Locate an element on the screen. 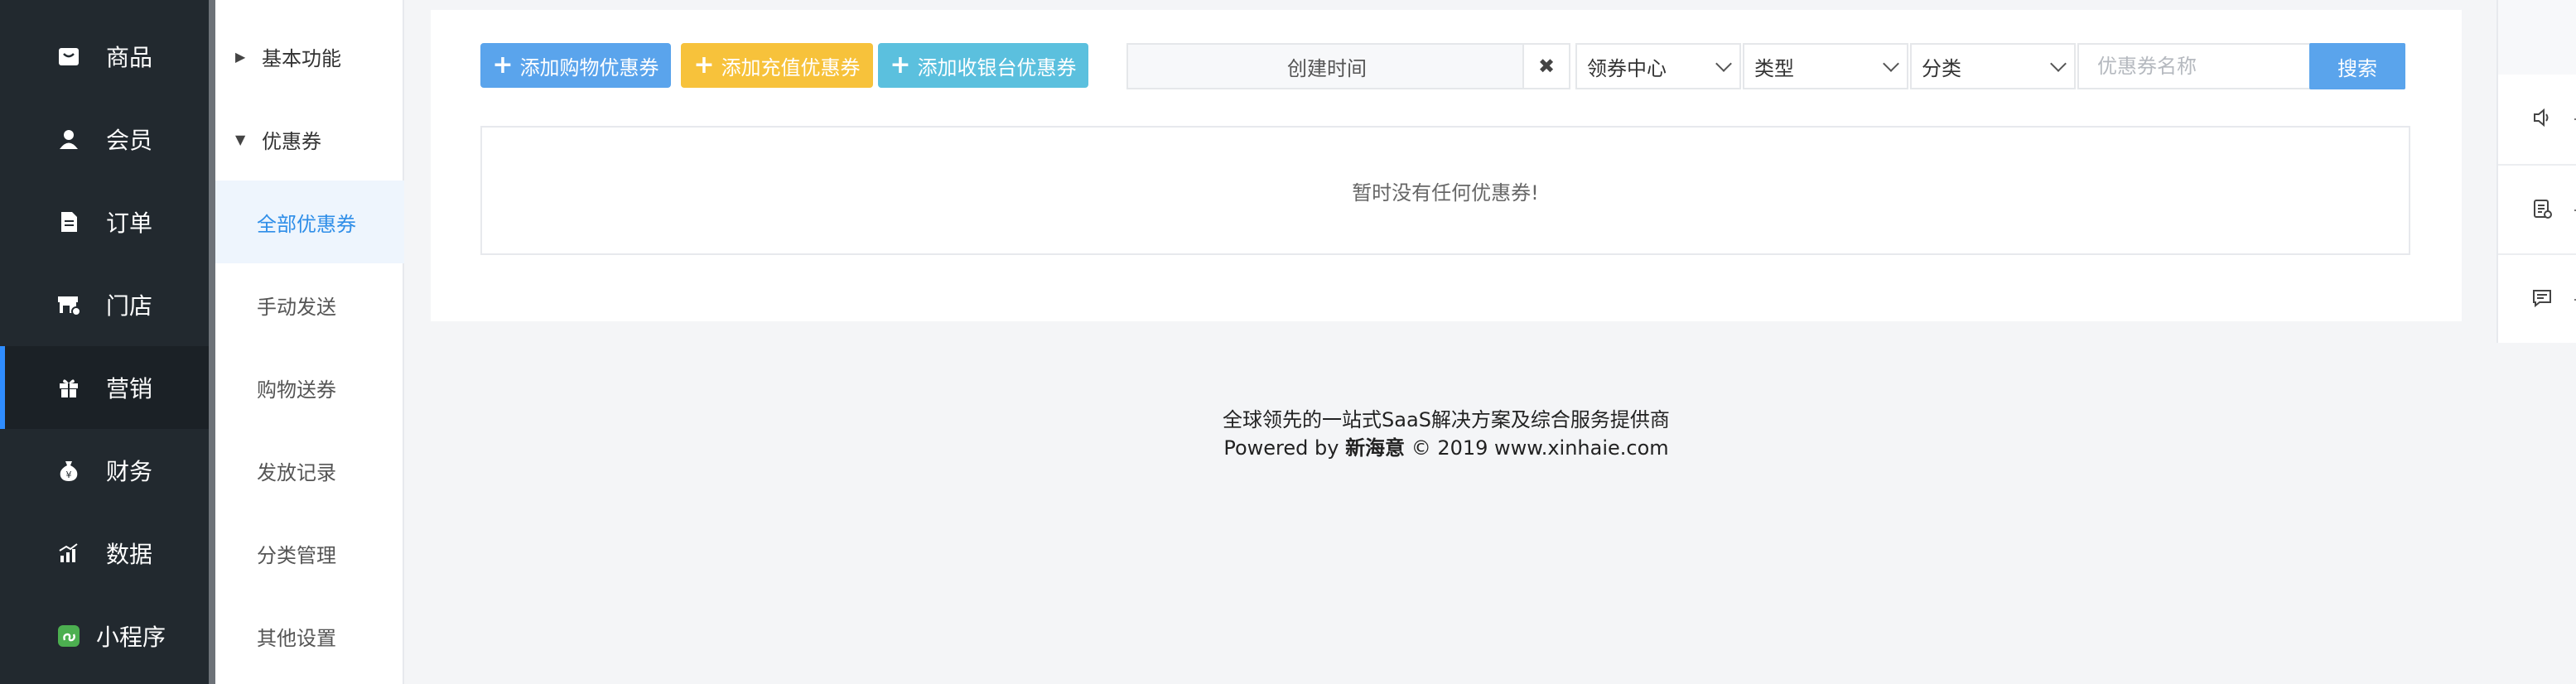  submenu-group-coupon: ▼ 优惠券 is located at coordinates (309, 139).